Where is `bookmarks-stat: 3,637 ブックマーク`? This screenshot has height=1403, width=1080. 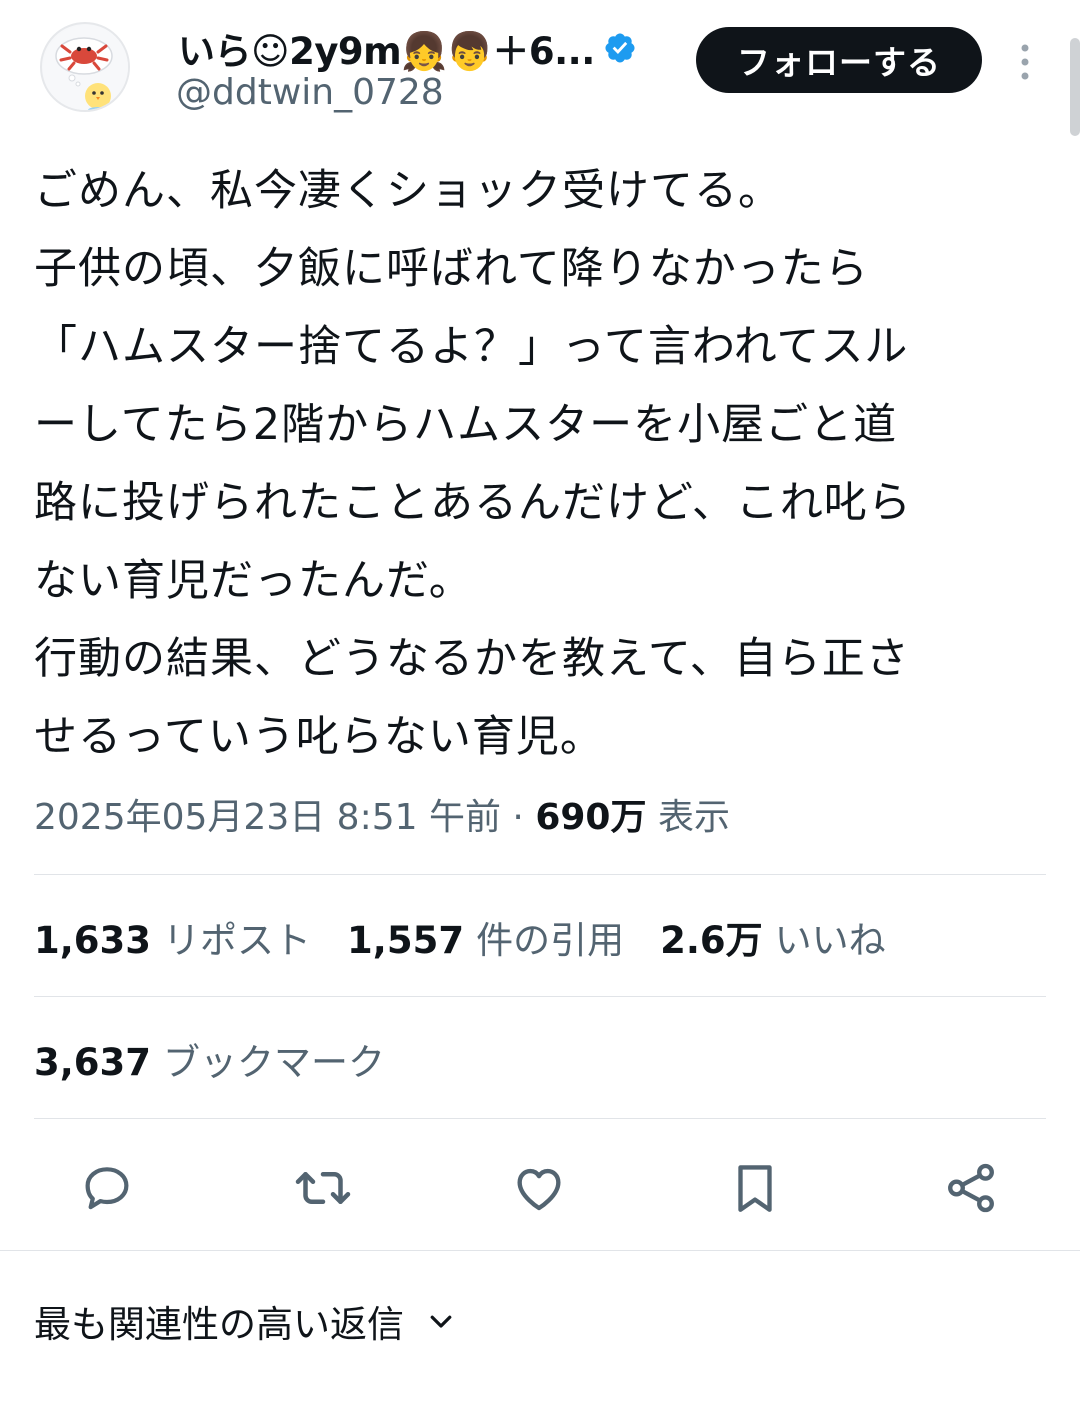 bookmarks-stat: 3,637 ブックマーク is located at coordinates (227, 1059).